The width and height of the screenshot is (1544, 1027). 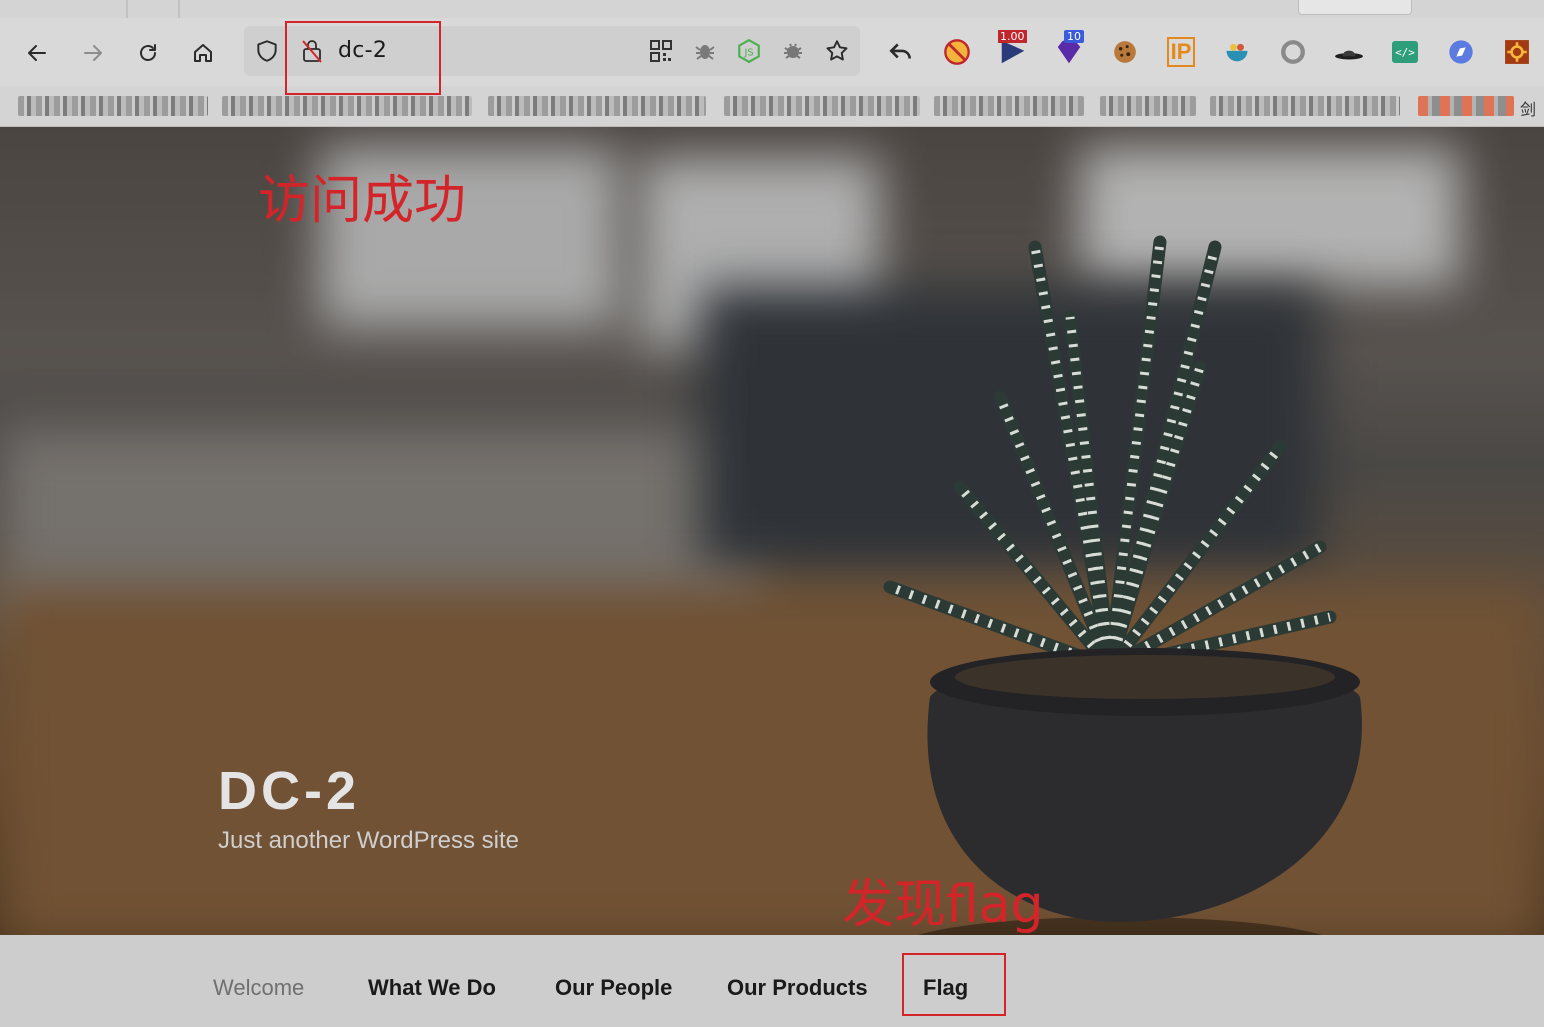 I want to click on site-title: DC-2, so click(x=289, y=791).